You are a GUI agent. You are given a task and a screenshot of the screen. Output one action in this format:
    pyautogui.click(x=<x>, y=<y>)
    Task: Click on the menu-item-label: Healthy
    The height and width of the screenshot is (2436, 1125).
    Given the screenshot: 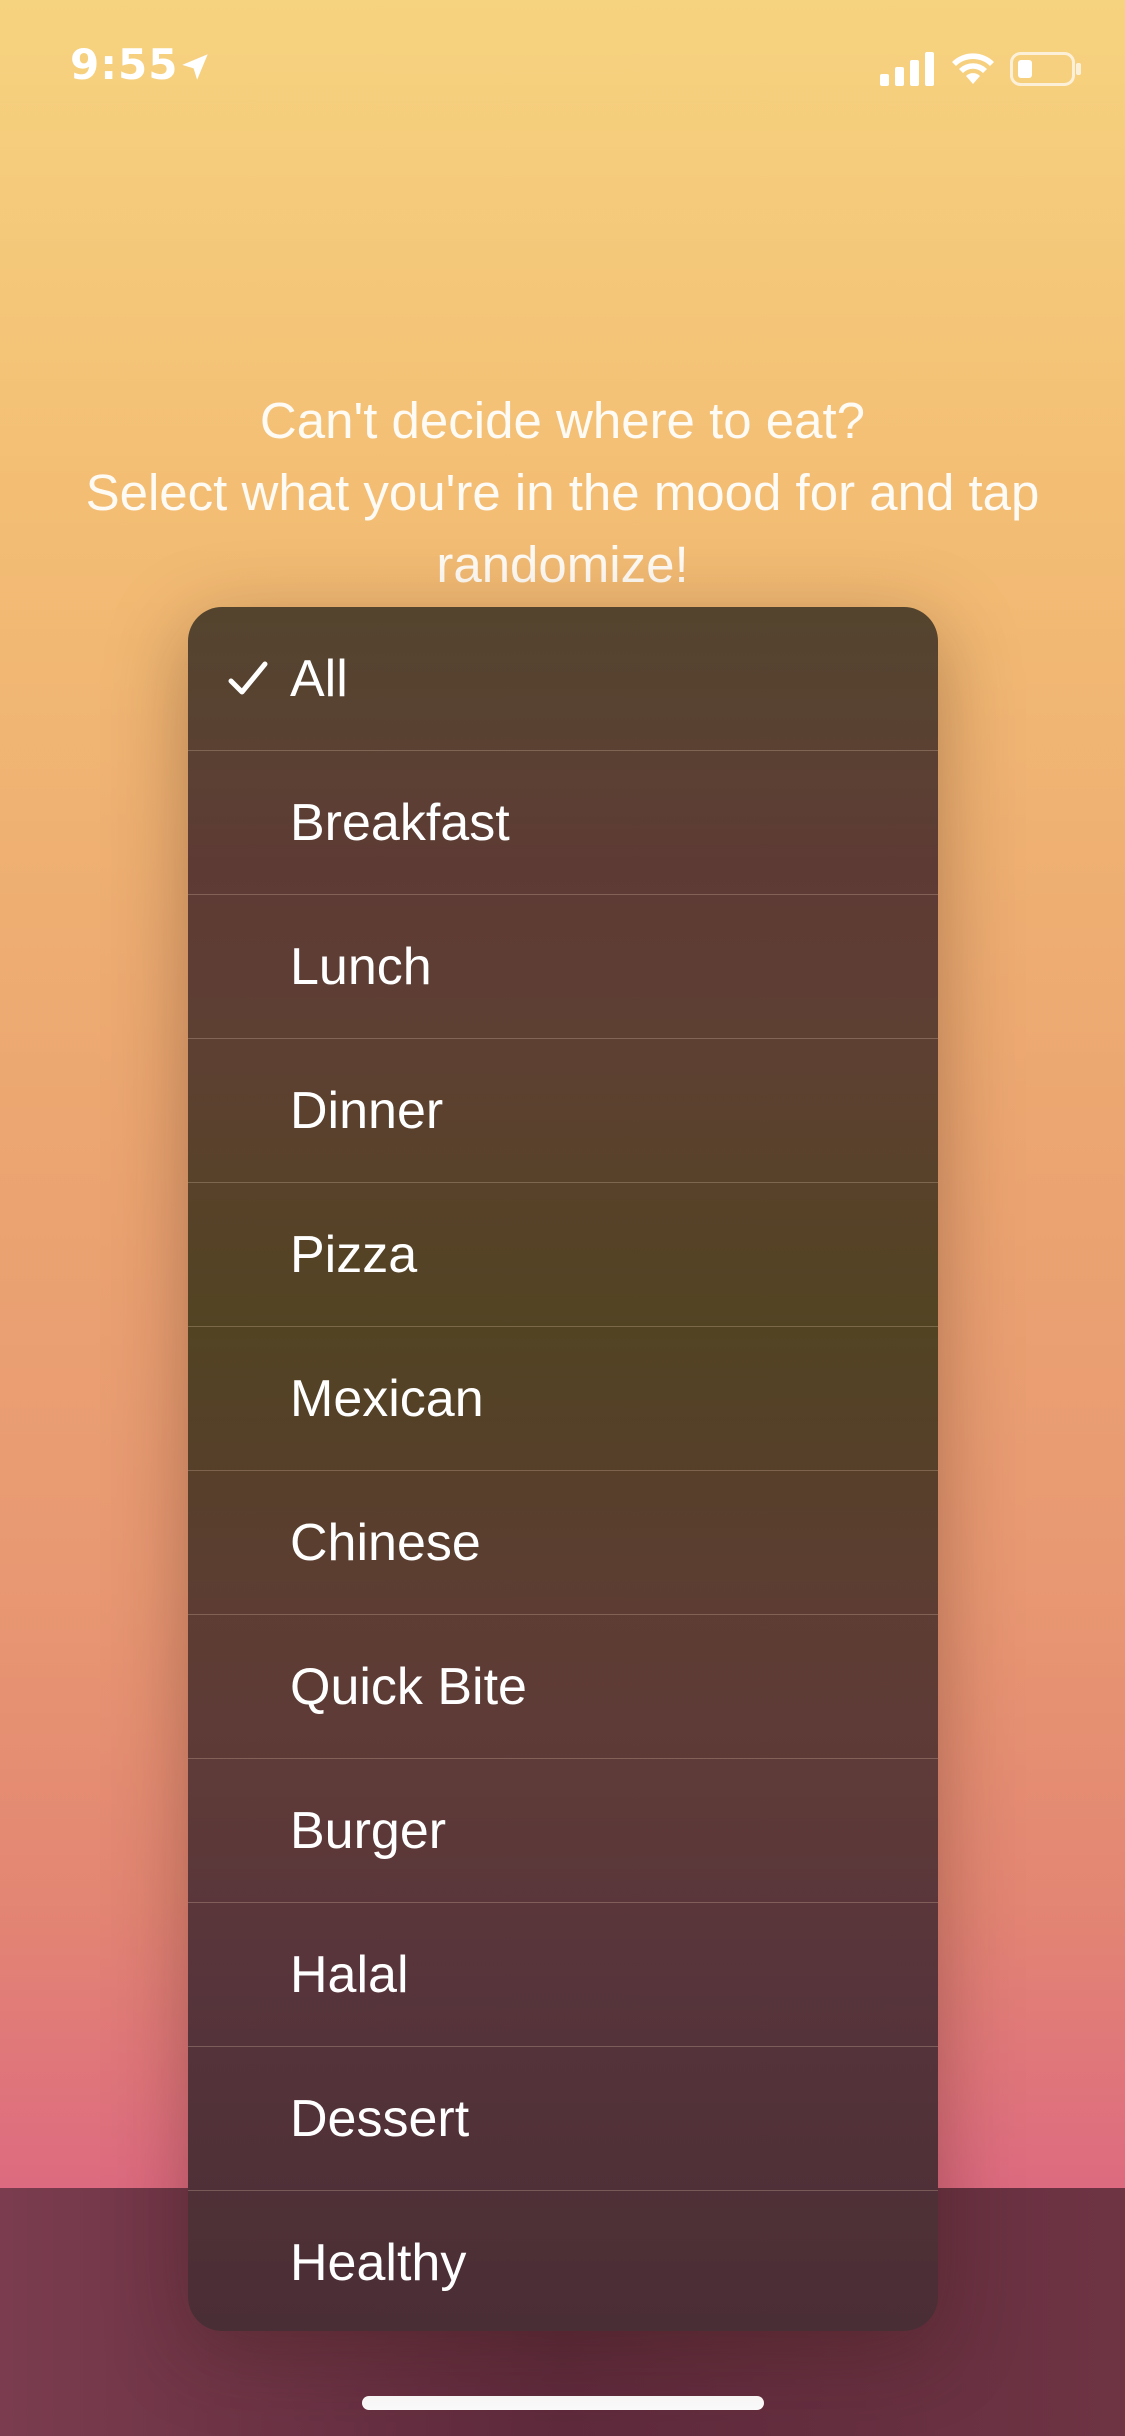 What is the action you would take?
    pyautogui.click(x=378, y=2263)
    